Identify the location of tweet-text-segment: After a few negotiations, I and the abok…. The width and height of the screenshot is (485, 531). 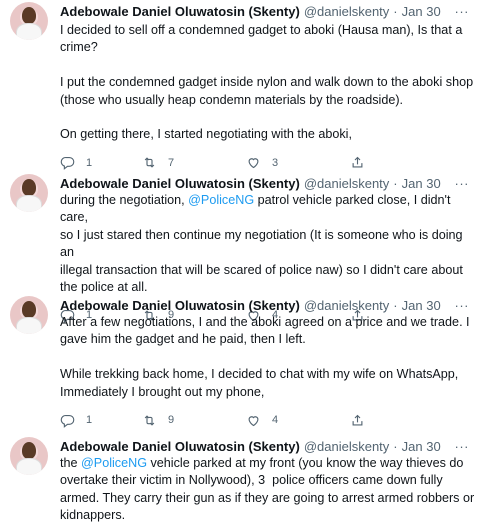
(265, 357).